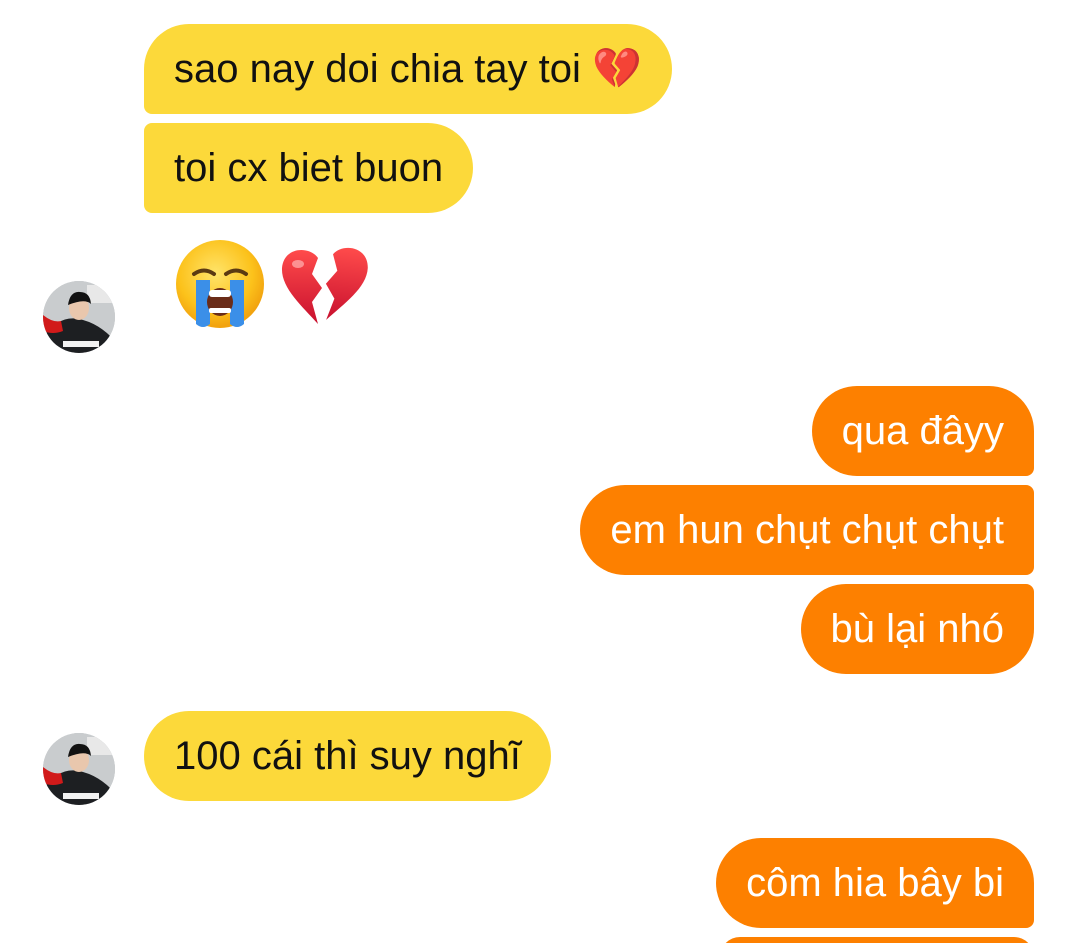 The image size is (1080, 943). I want to click on outgoing-message-bubble: qua đâyy, so click(922, 431).